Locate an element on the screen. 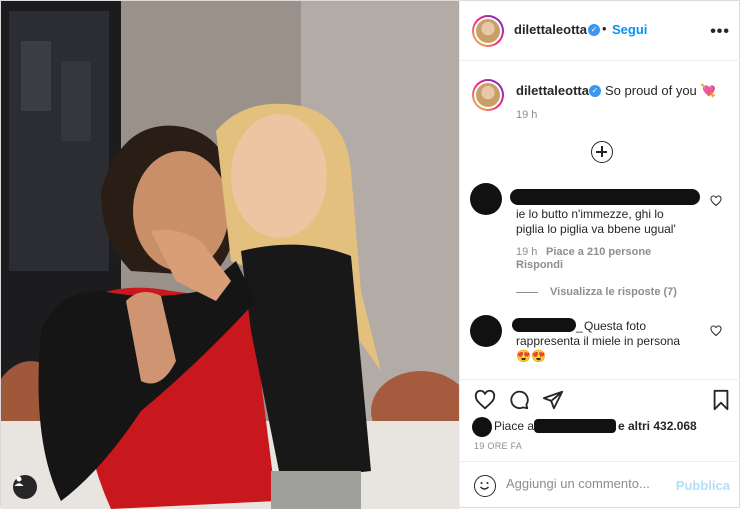 Image resolution: width=740 pixels, height=509 pixels. author-avatar is located at coordinates (488, 31).